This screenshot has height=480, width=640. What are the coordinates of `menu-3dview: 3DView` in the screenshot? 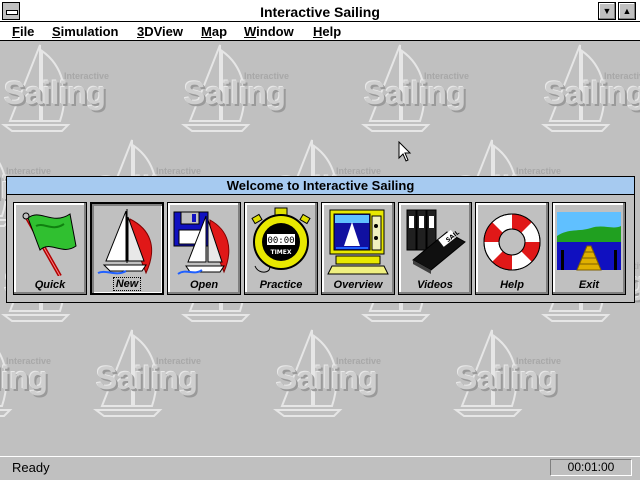 It's located at (160, 31).